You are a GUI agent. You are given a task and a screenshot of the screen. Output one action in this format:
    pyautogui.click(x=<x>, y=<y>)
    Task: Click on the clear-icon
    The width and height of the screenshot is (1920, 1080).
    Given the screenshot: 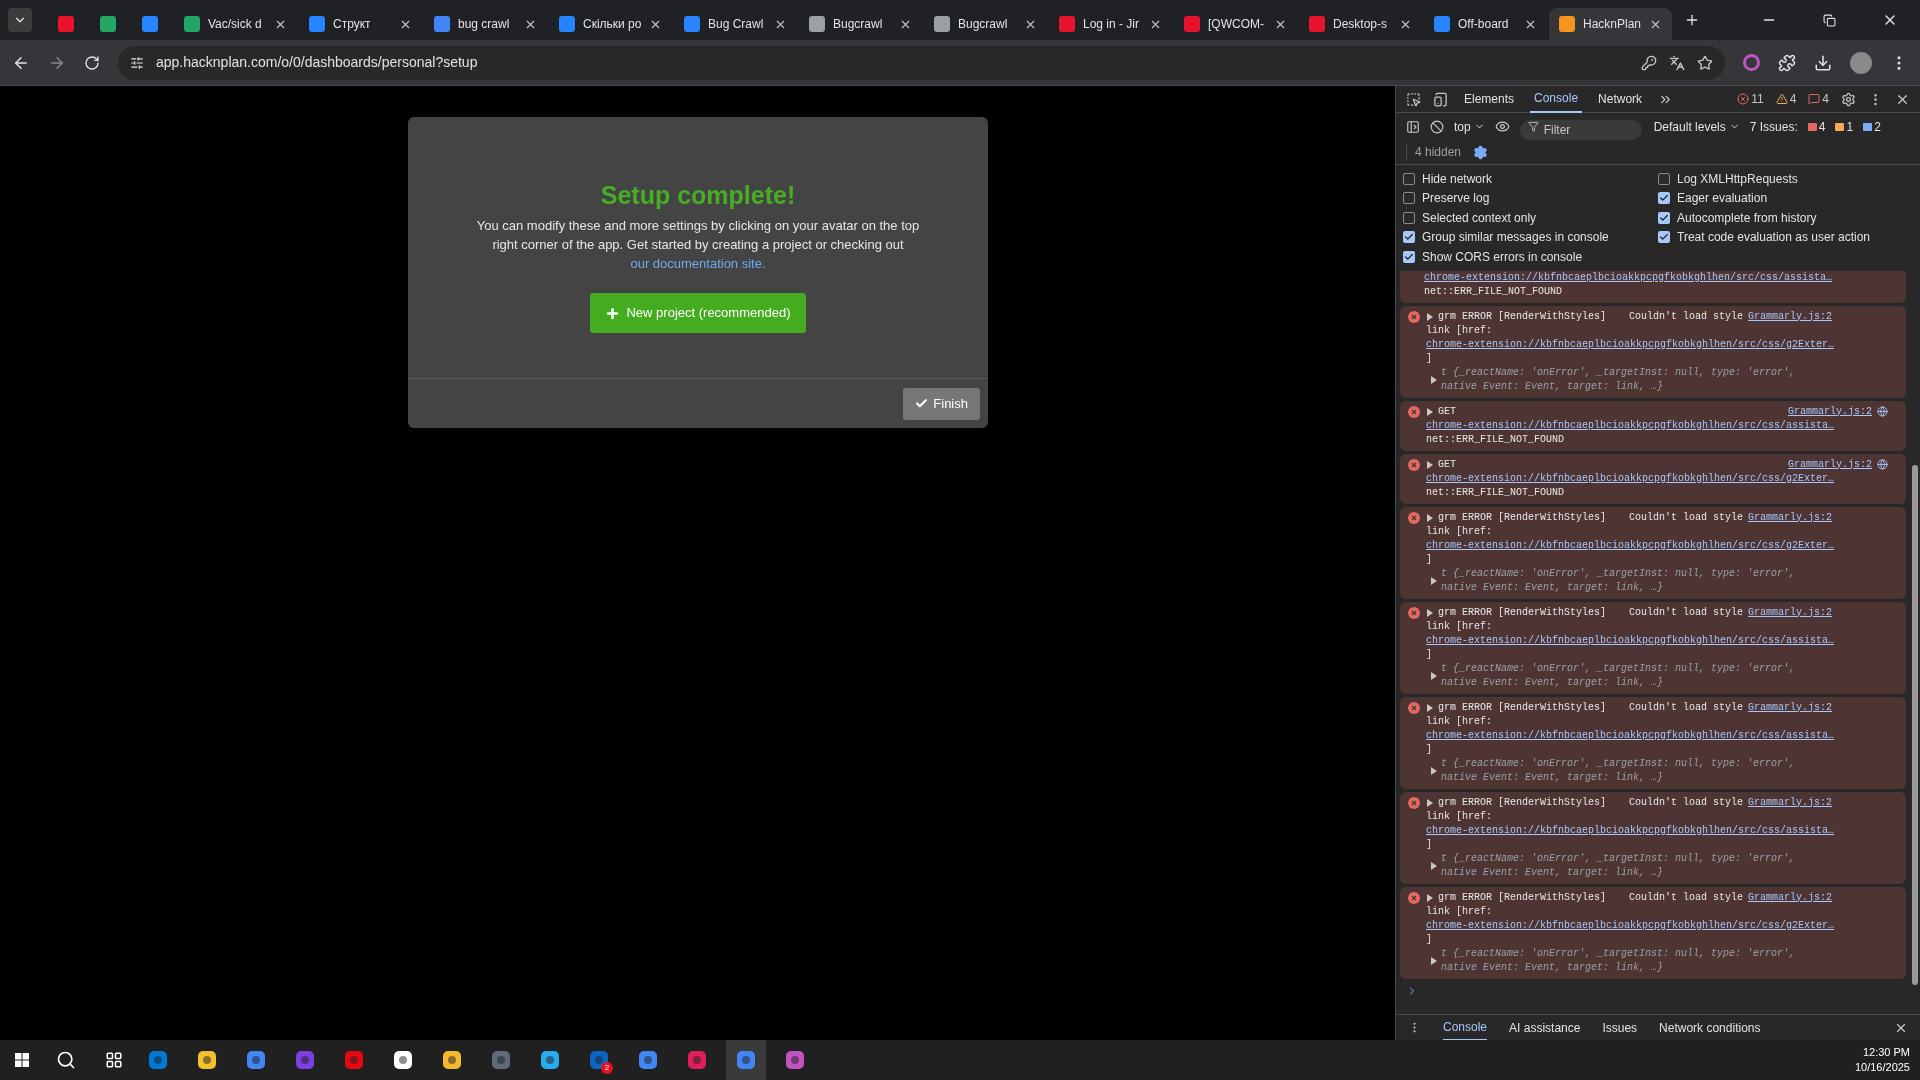 What is the action you would take?
    pyautogui.click(x=1437, y=126)
    